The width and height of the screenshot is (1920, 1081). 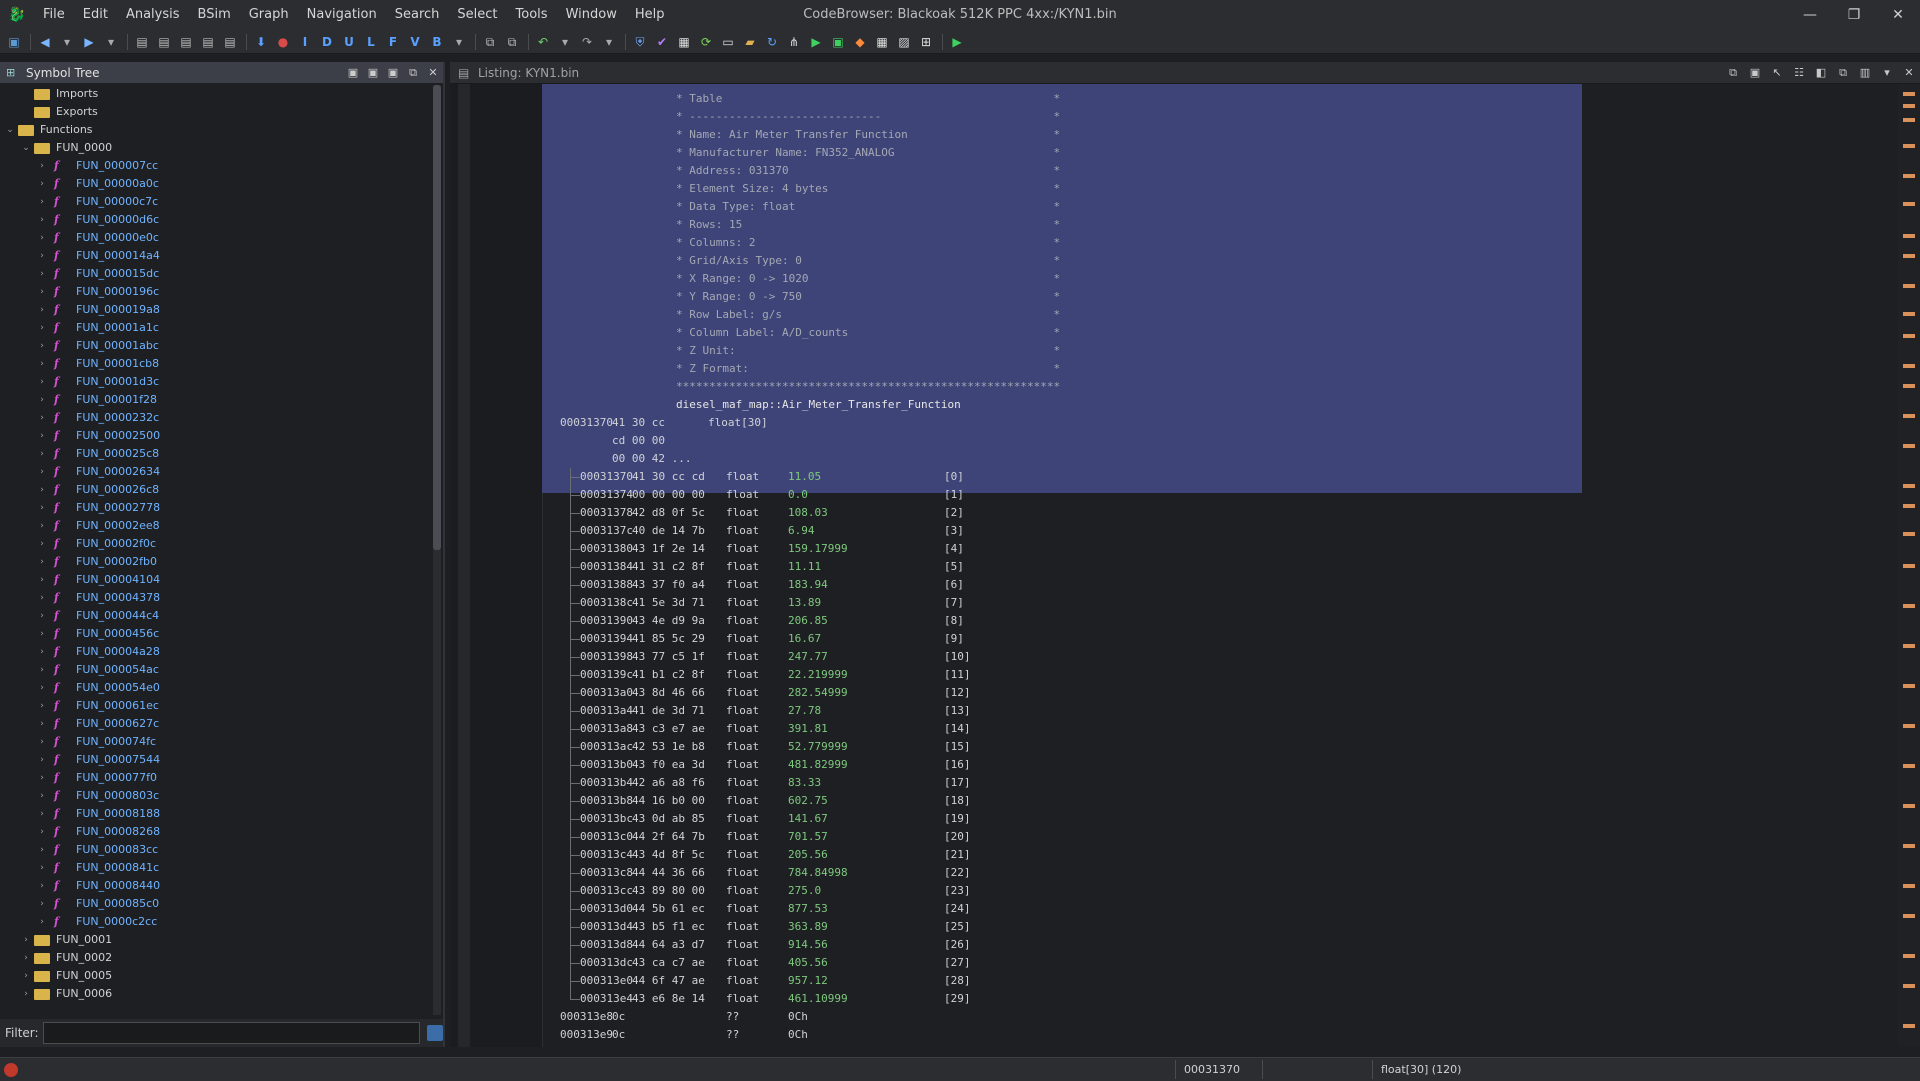 What do you see at coordinates (216, 904) in the screenshot?
I see `tree-function-item: › f FUN_000085c0` at bounding box center [216, 904].